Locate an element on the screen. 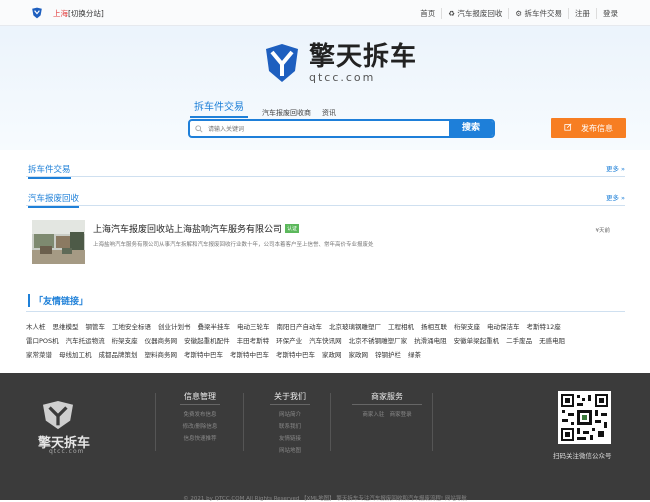 This screenshot has height=502, width=650. friend-link: 工地安全标语 is located at coordinates (131, 327).